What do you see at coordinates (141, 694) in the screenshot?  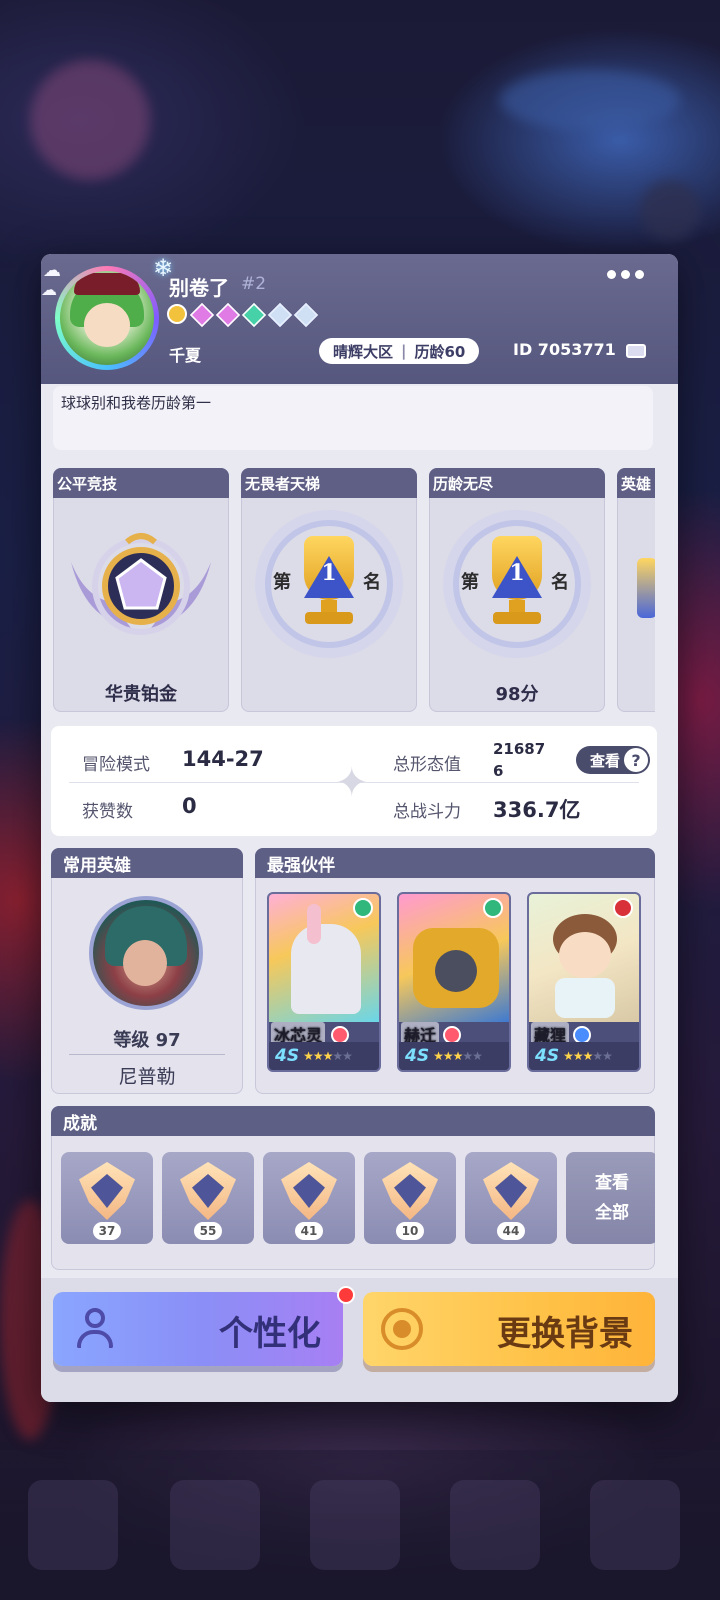 I see `rank-card-value: 华贵铂金` at bounding box center [141, 694].